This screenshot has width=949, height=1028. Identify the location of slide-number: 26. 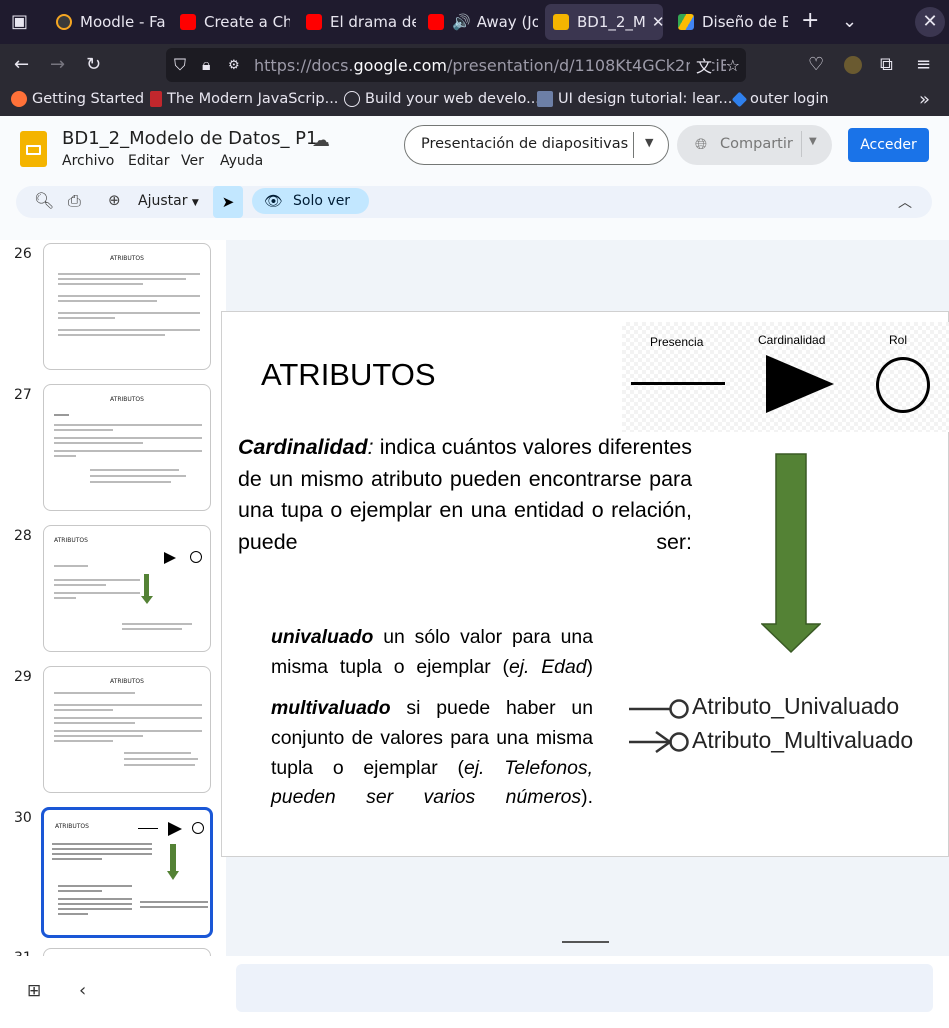
(23, 254).